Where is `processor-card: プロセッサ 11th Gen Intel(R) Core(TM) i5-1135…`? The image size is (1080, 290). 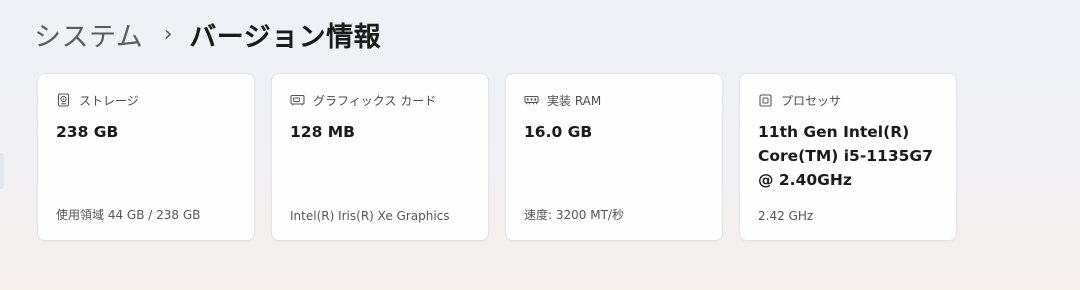 processor-card: プロセッサ 11th Gen Intel(R) Core(TM) i5-1135… is located at coordinates (848, 157).